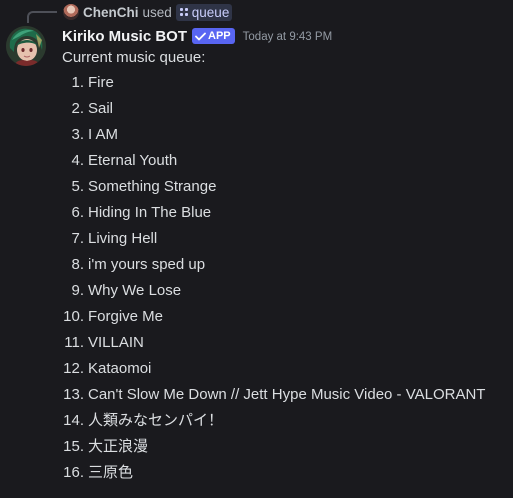 This screenshot has width=513, height=498. Describe the element at coordinates (118, 446) in the screenshot. I see `queue-item-title: 大正浪漫` at that location.